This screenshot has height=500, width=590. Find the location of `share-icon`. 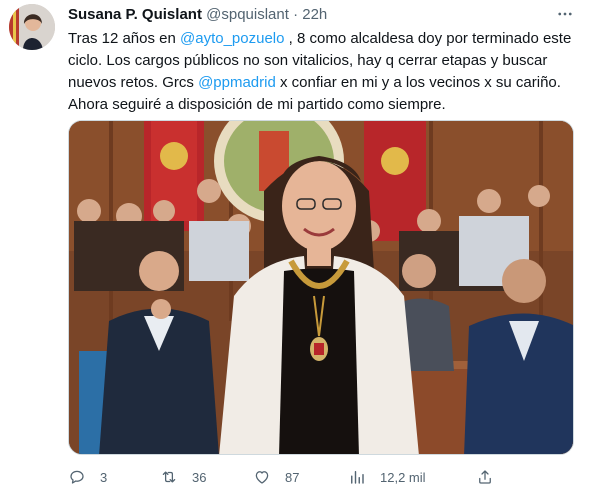

share-icon is located at coordinates (485, 477).